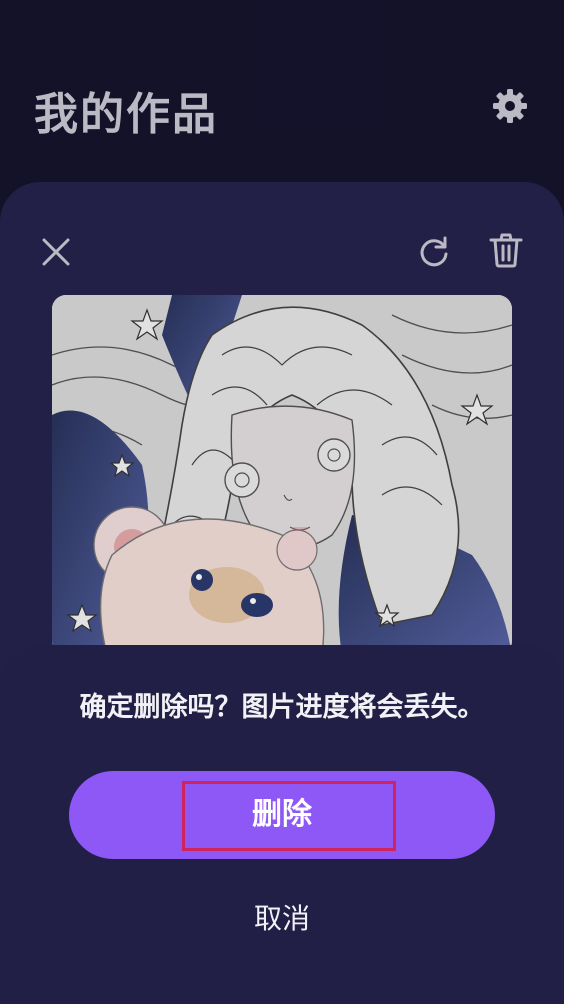 Image resolution: width=564 pixels, height=1004 pixels. What do you see at coordinates (289, 816) in the screenshot?
I see `highlight-box` at bounding box center [289, 816].